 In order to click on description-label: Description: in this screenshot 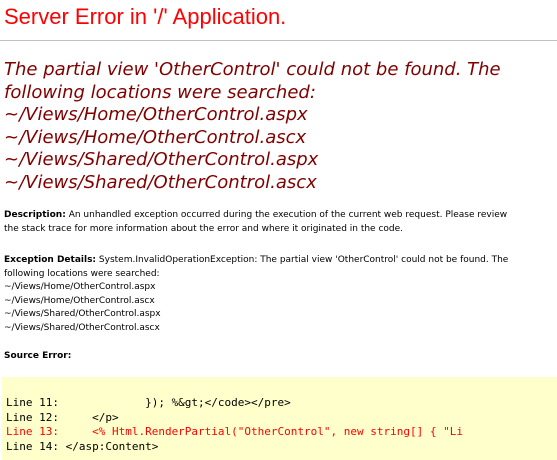, I will do `click(35, 215)`.